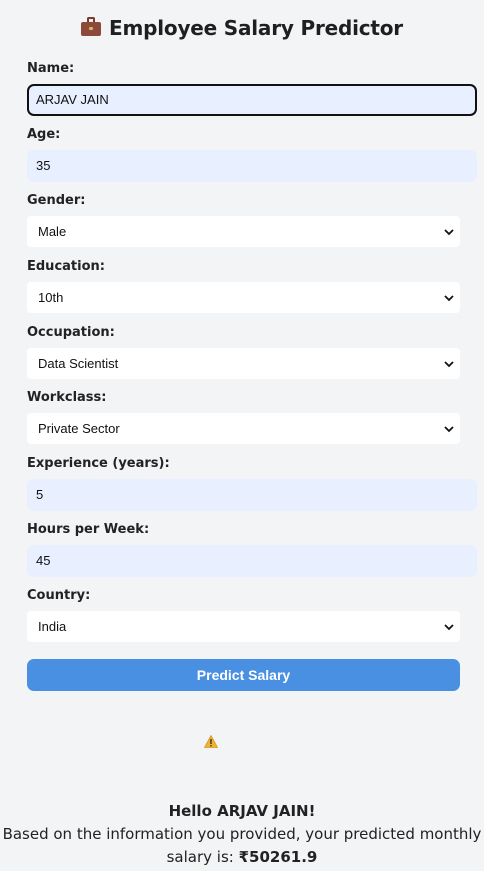 The height and width of the screenshot is (871, 484). What do you see at coordinates (243, 363) in the screenshot?
I see `occupation-select: Data Scientist` at bounding box center [243, 363].